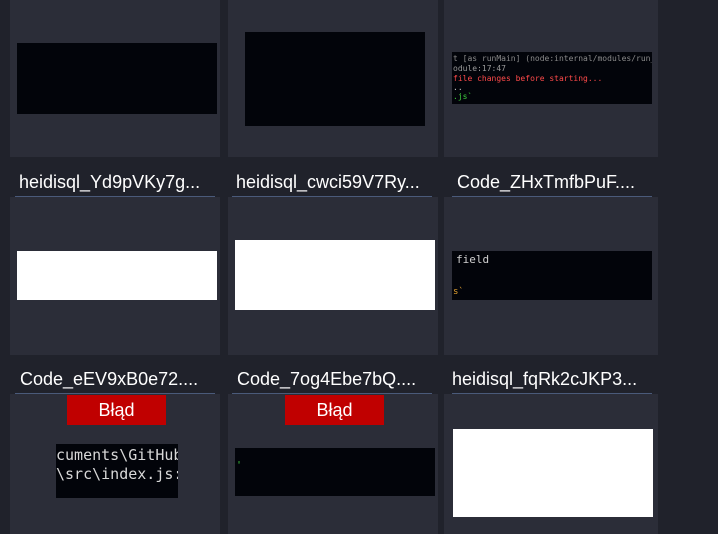  I want to click on terminal-line: ', so click(239, 465).